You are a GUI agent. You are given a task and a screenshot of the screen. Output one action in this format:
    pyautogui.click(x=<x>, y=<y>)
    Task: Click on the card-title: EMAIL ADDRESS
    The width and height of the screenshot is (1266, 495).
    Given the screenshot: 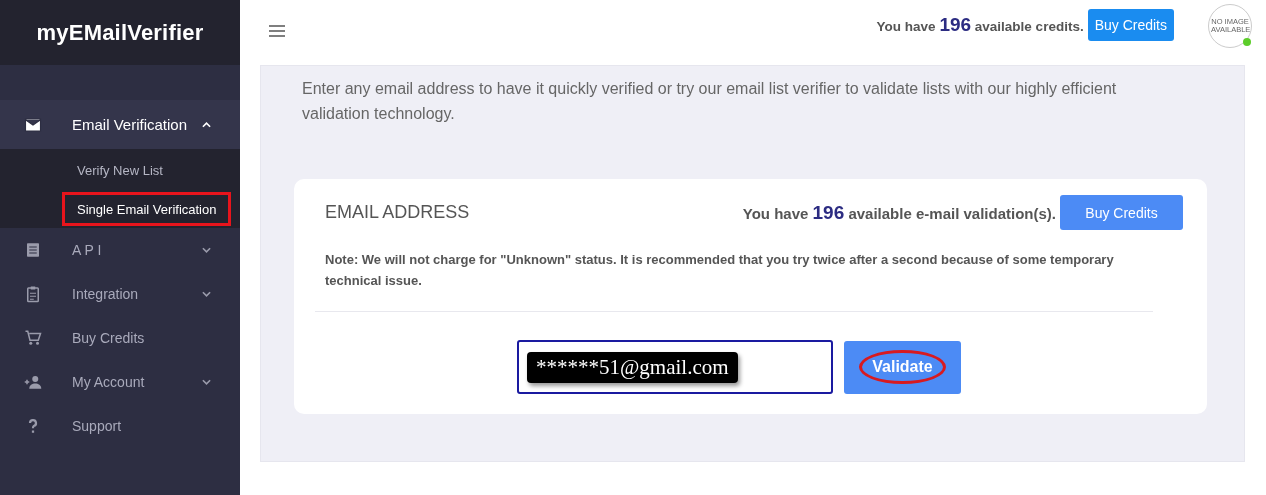 What is the action you would take?
    pyautogui.click(x=398, y=212)
    